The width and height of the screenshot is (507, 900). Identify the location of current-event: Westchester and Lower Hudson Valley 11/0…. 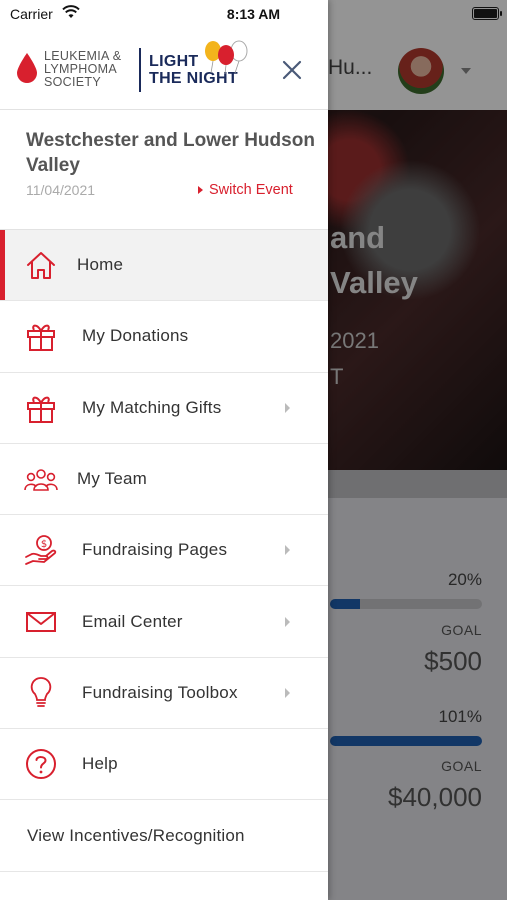
(164, 170).